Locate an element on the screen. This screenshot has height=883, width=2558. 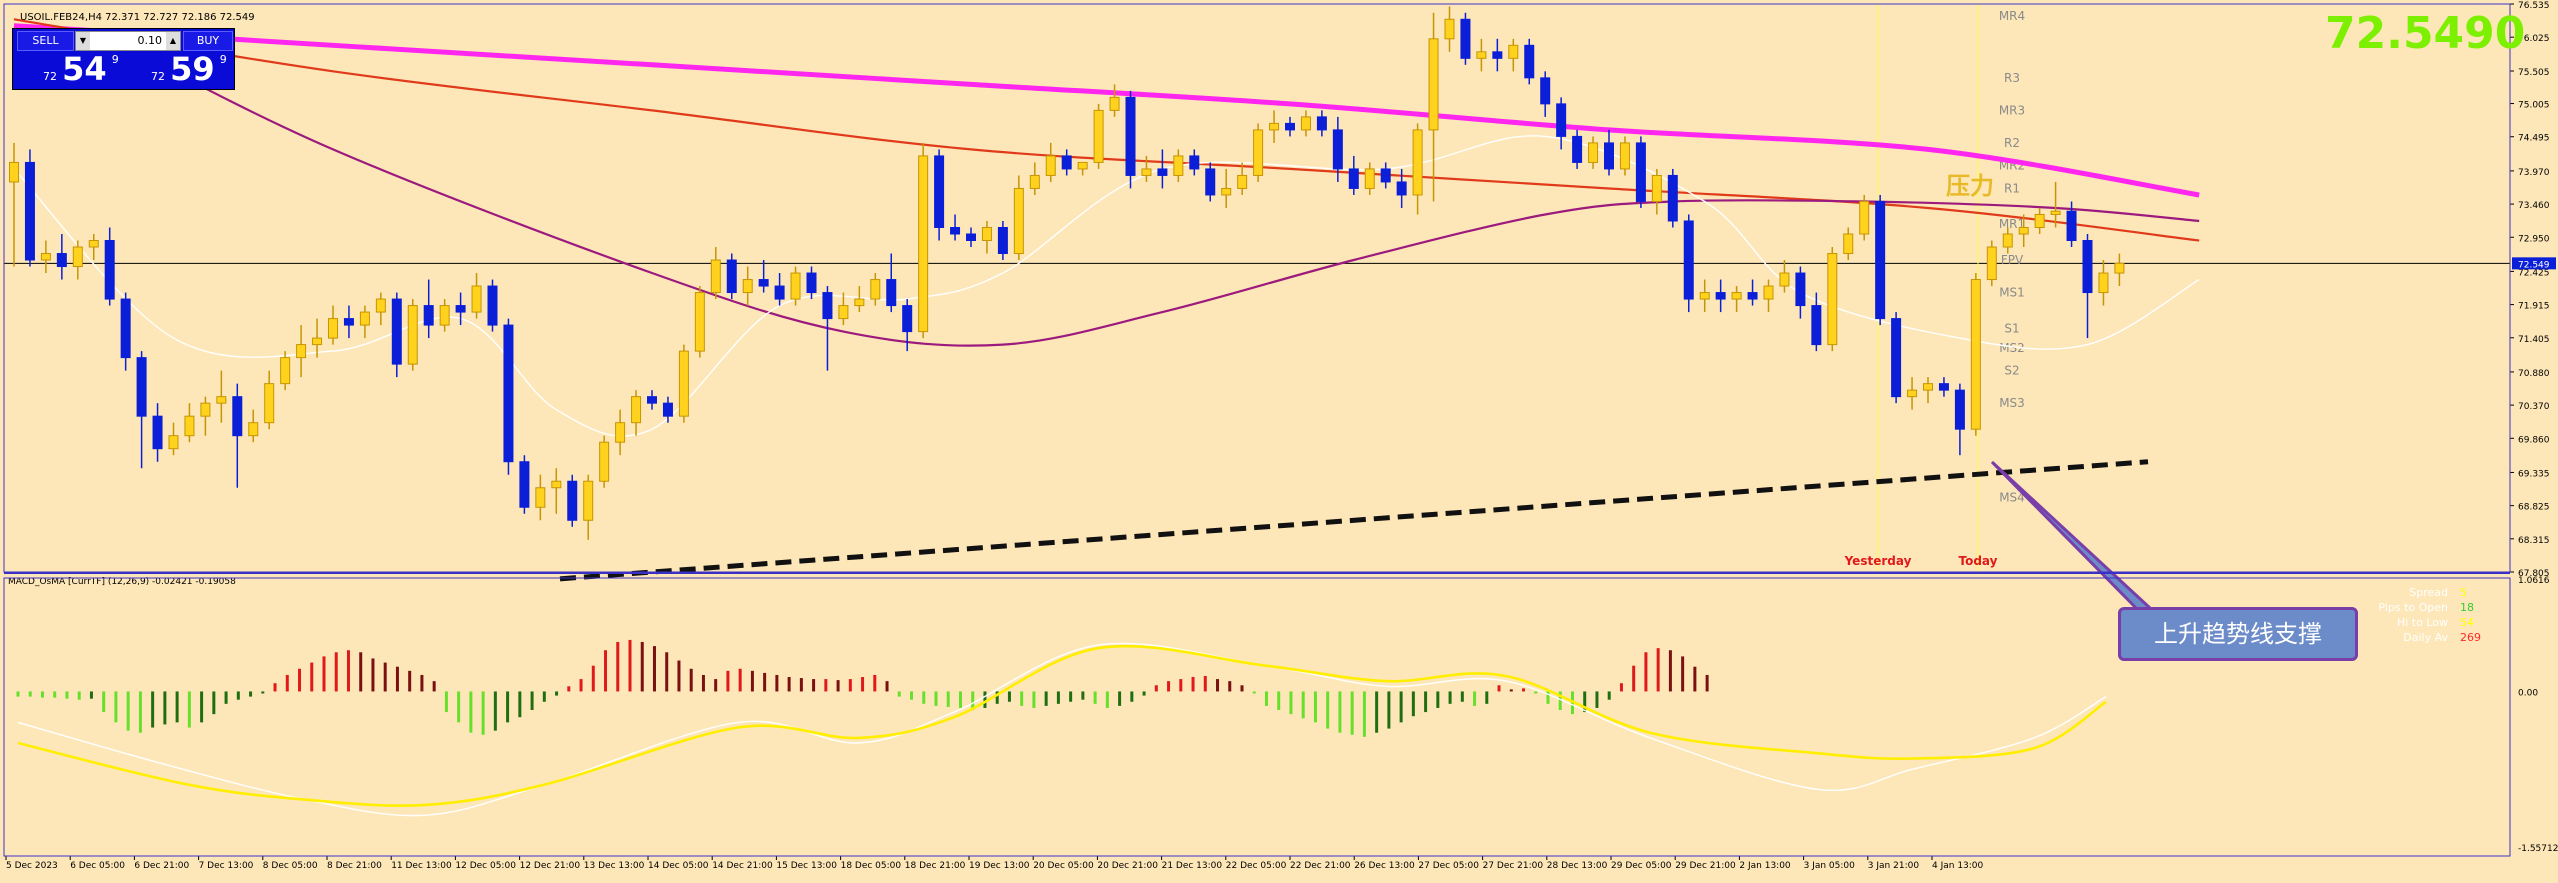
price-tick-label: 73.970 is located at coordinates (2534, 173).